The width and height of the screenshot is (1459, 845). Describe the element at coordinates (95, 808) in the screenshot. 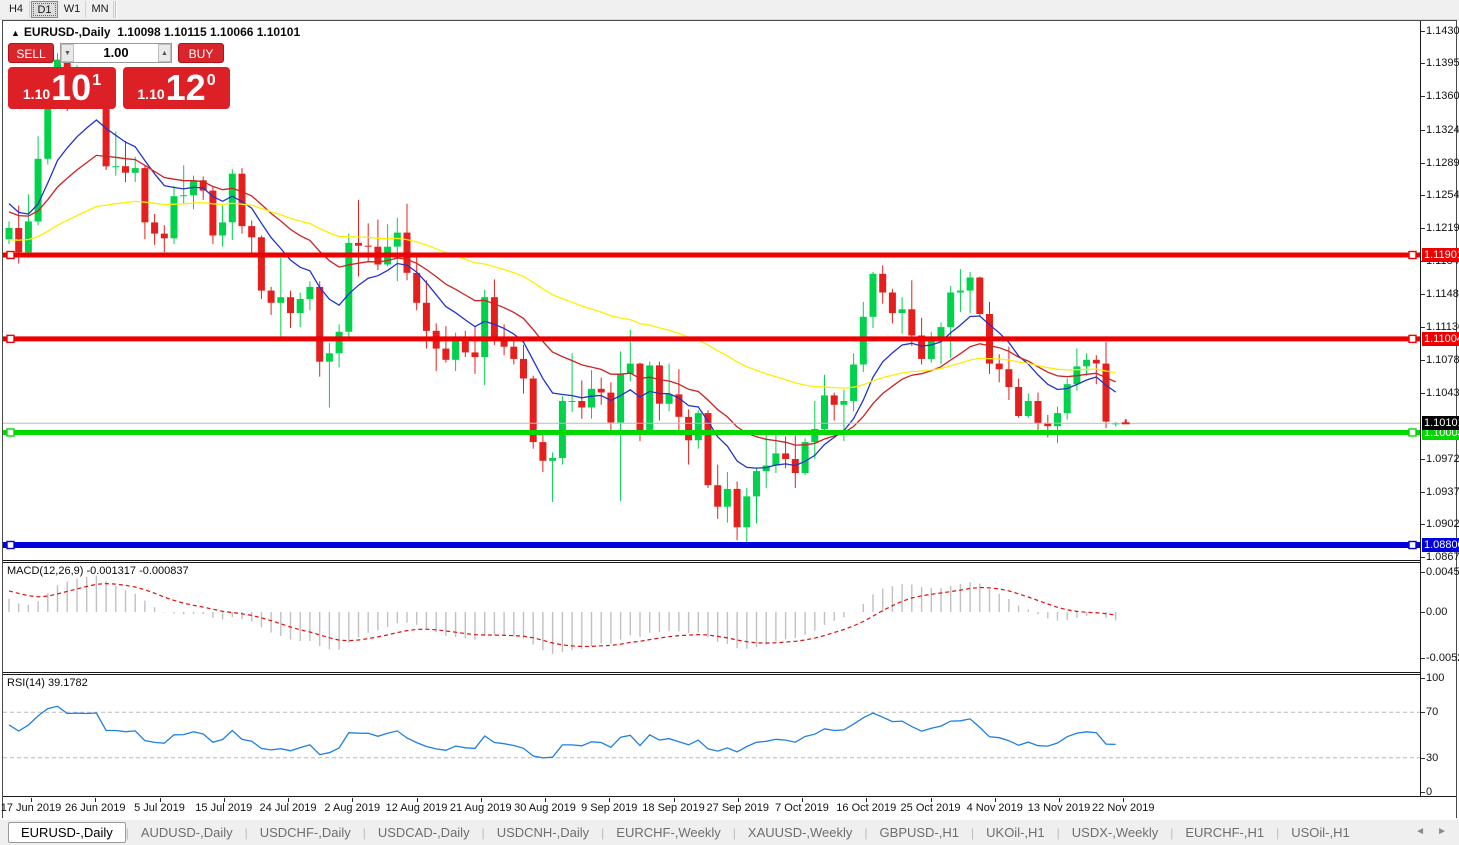

I see `date-label: 26 Jun 2019` at that location.